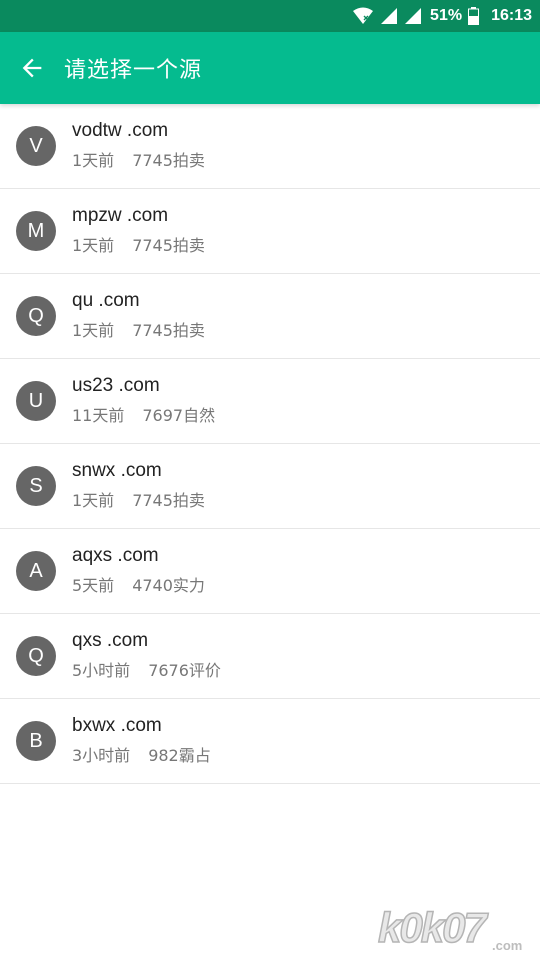 This screenshot has width=540, height=960. I want to click on avatar: U, so click(36, 401).